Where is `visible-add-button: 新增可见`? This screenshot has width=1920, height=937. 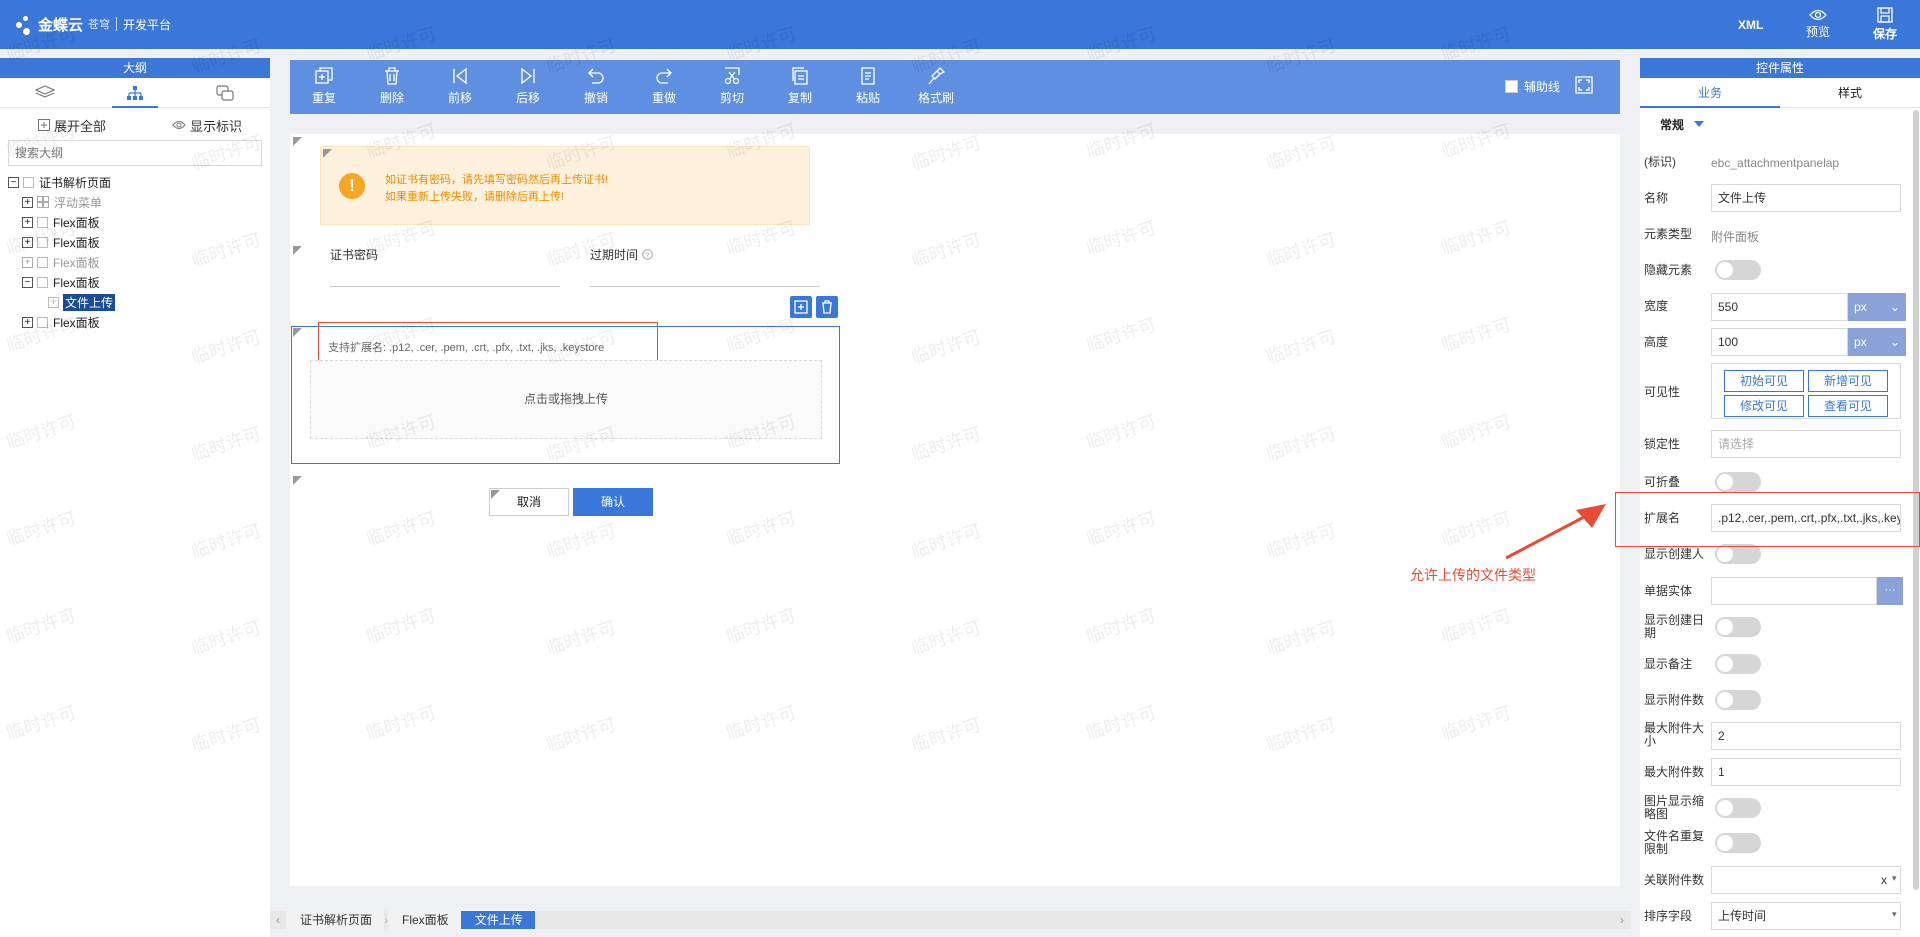
visible-add-button: 新增可见 is located at coordinates (1848, 381).